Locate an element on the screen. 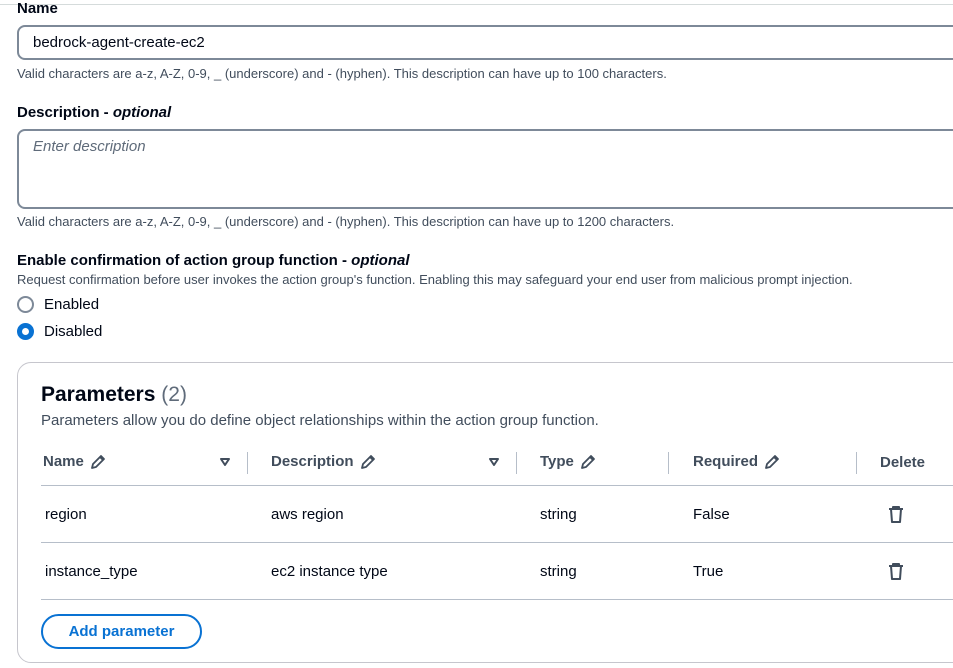  radio-enabled-label: Enabled is located at coordinates (72, 304).